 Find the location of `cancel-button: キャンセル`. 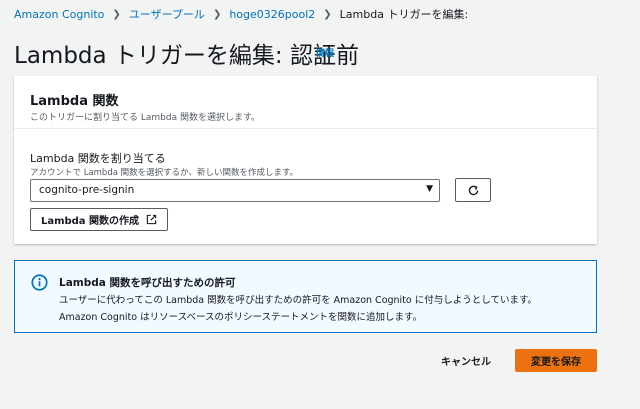

cancel-button: キャンセル is located at coordinates (466, 360).